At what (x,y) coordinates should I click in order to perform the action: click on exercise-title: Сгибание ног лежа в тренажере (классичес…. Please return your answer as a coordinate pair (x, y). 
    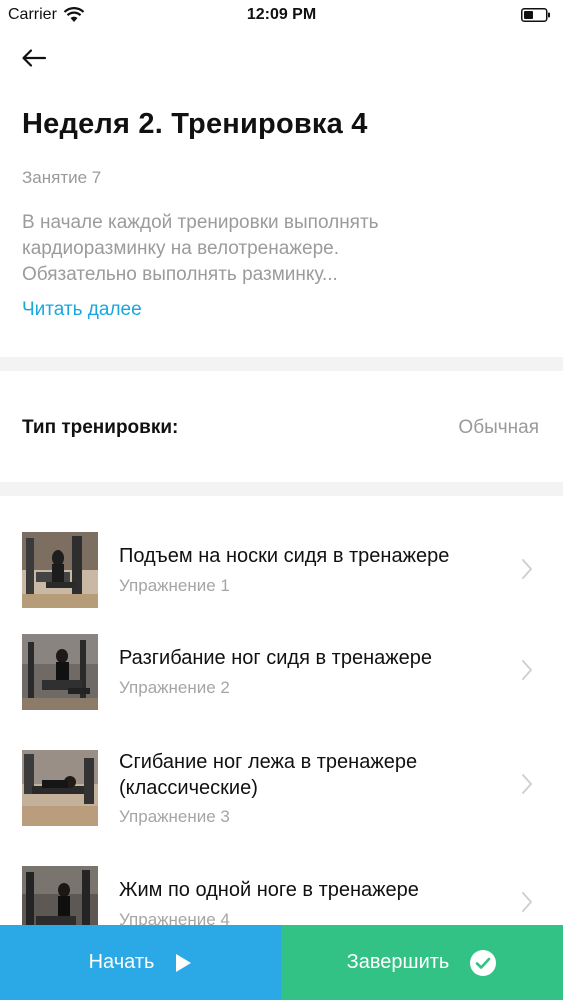
    Looking at the image, I should click on (314, 775).